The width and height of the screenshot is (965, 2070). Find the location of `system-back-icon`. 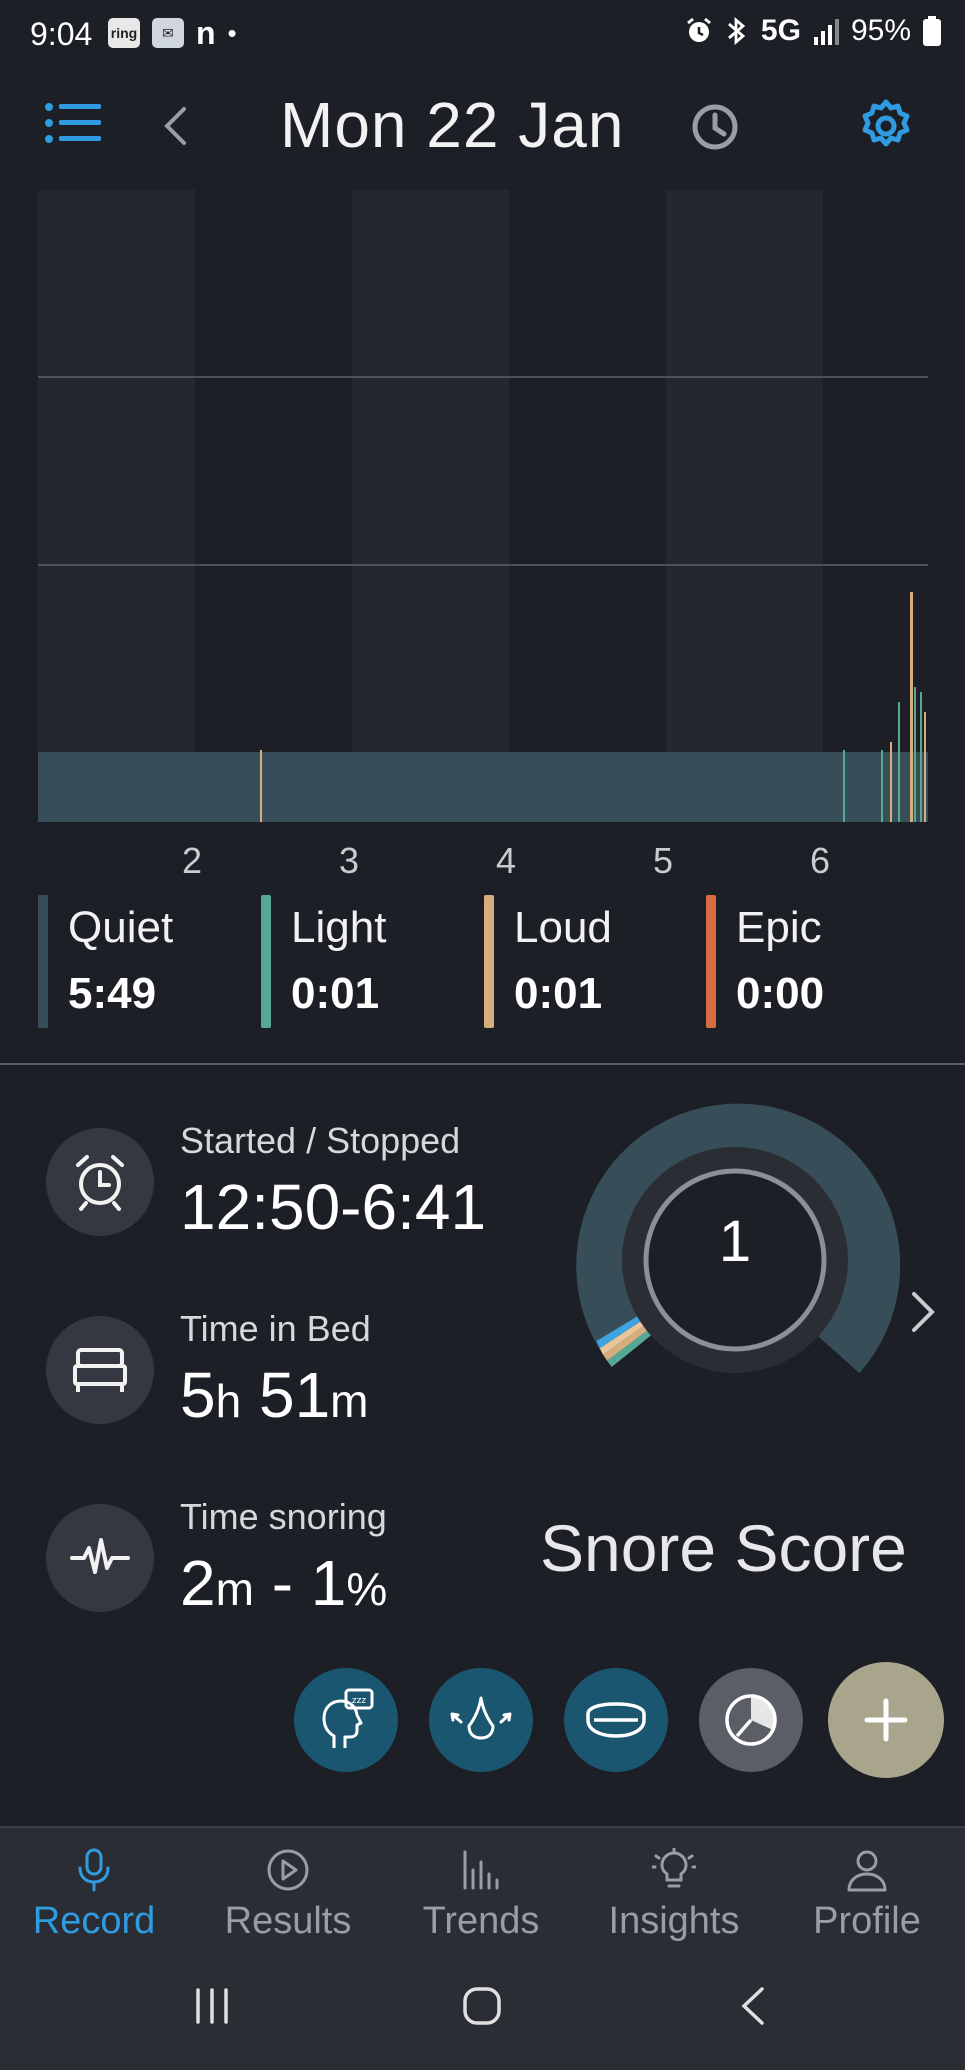

system-back-icon is located at coordinates (753, 2006).